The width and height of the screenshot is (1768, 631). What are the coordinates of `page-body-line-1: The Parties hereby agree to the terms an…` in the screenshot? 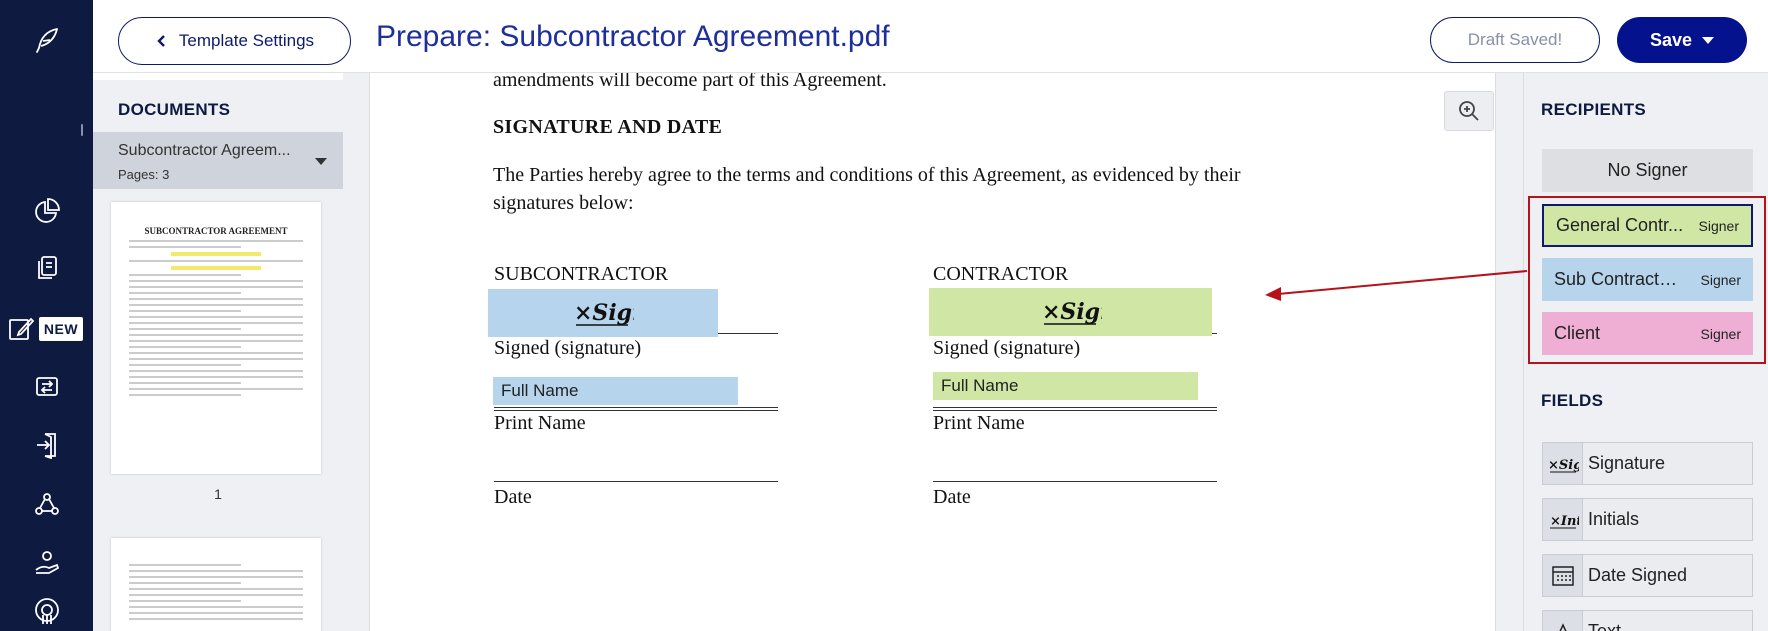 It's located at (867, 175).